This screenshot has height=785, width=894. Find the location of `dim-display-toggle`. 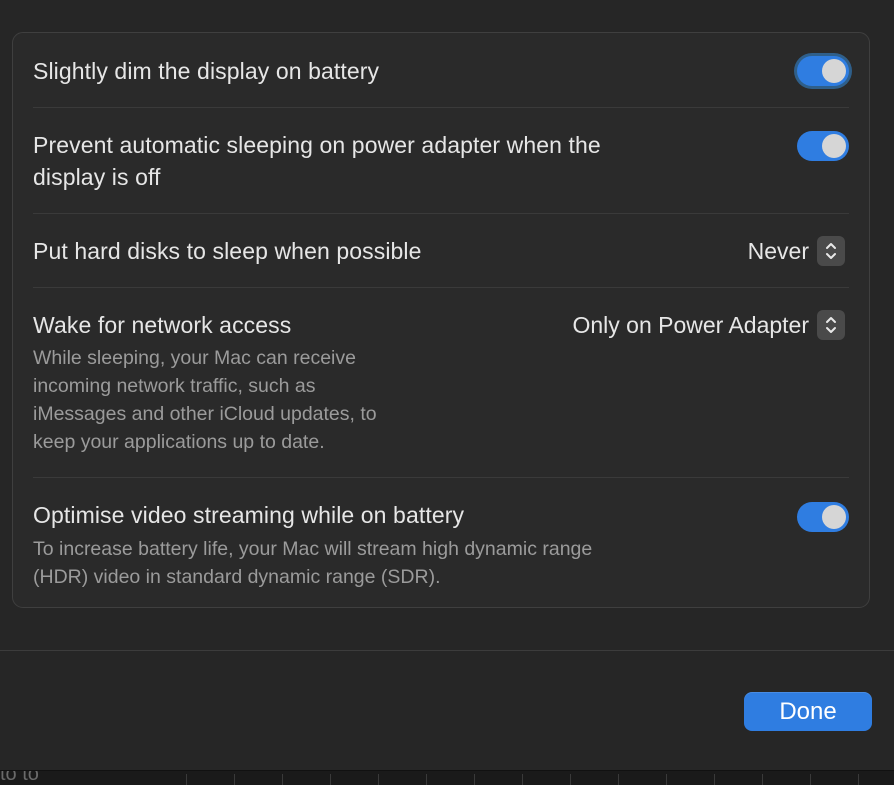

dim-display-toggle is located at coordinates (823, 71).